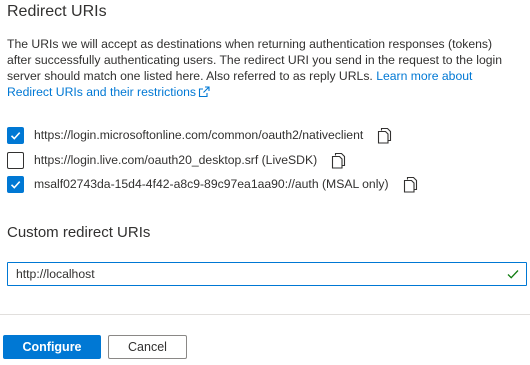 The image size is (530, 365). Describe the element at coordinates (52, 347) in the screenshot. I see `configure-button: Configure` at that location.